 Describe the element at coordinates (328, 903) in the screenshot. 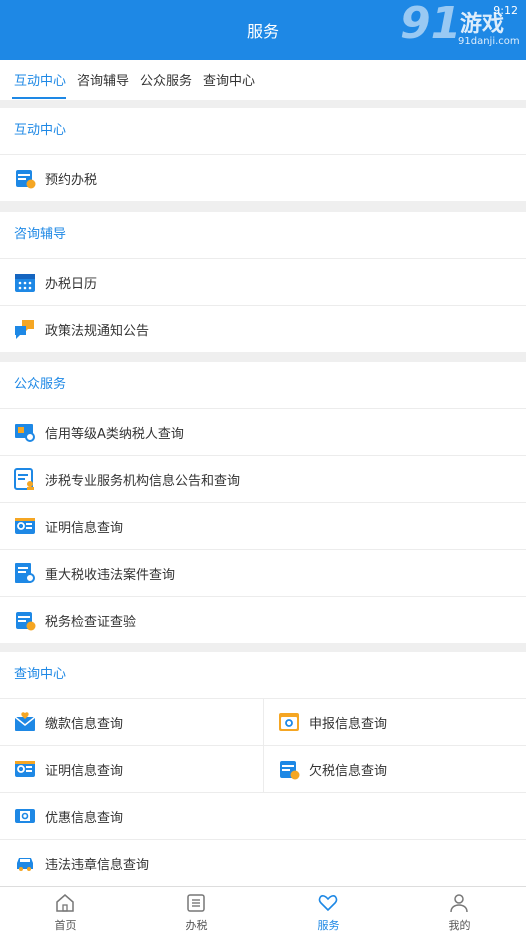

I see `heart-icon` at that location.